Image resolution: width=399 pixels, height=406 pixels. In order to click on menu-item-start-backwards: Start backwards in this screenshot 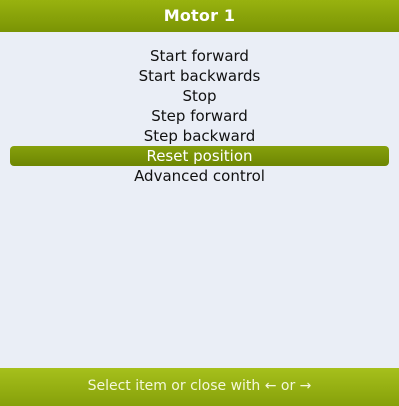, I will do `click(199, 76)`.